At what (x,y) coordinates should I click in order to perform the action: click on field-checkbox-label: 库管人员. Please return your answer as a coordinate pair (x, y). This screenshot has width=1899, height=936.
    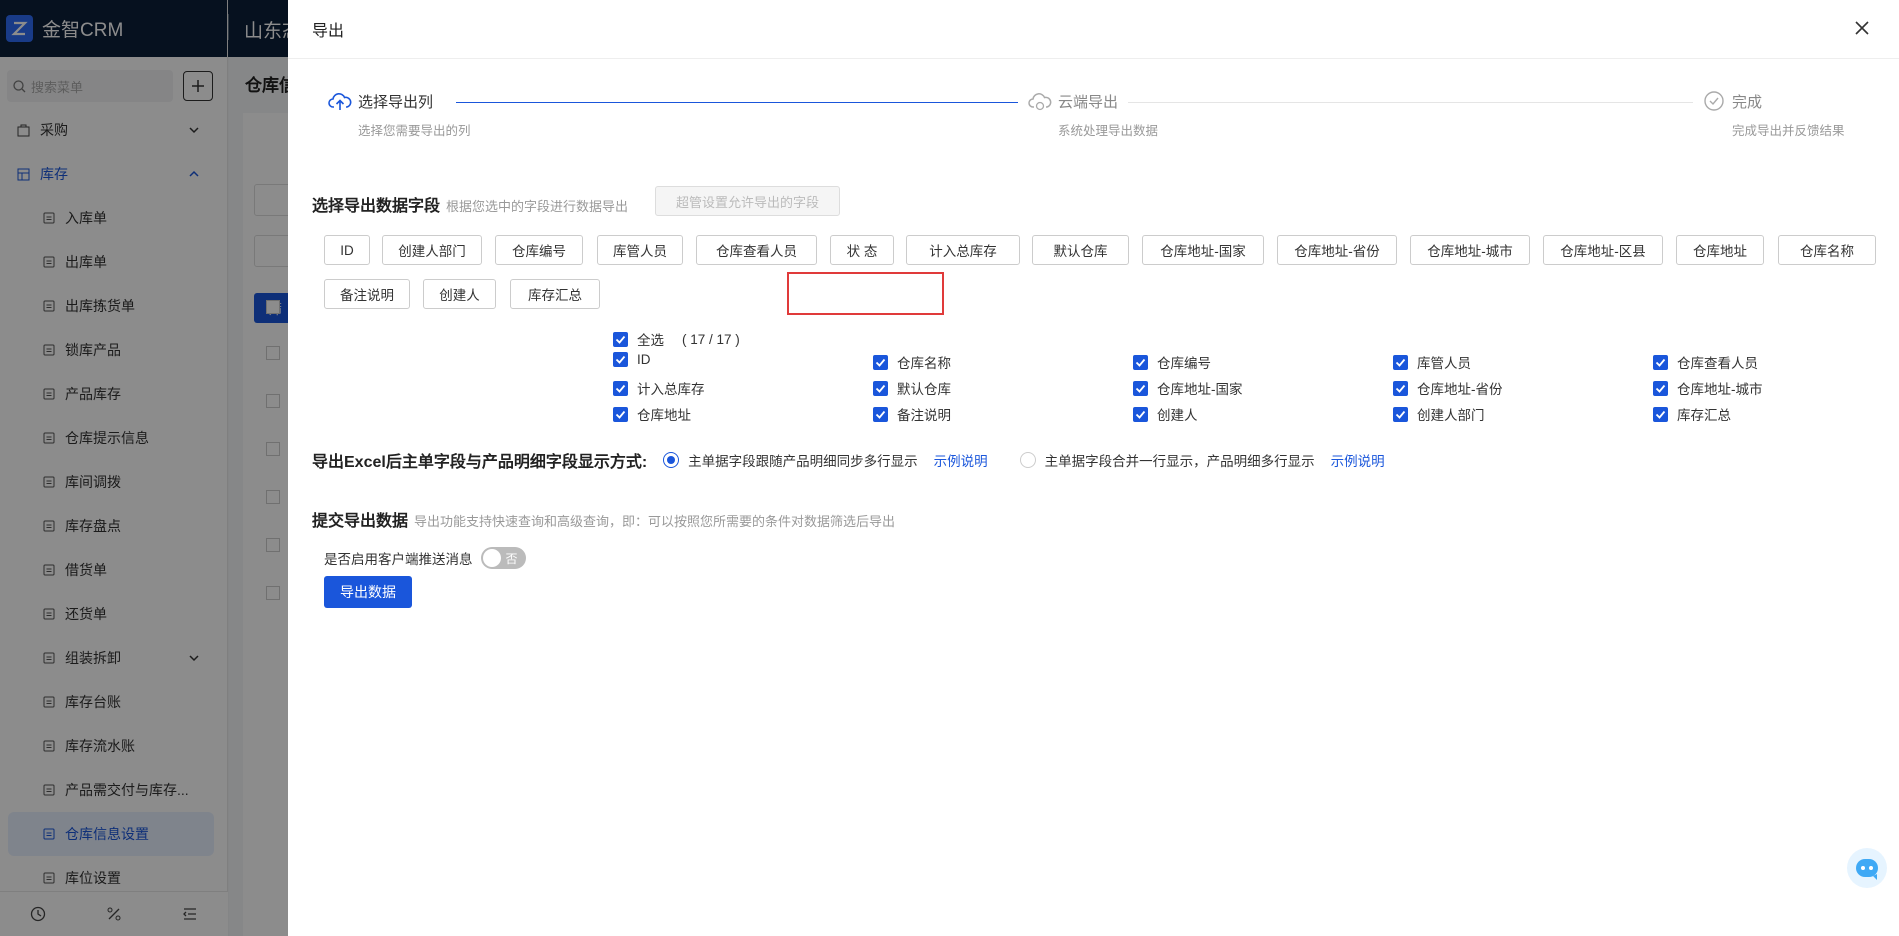
    Looking at the image, I should click on (1444, 363).